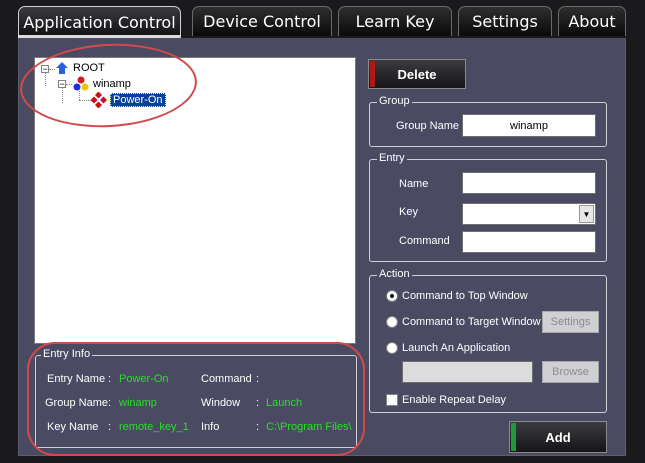 The image size is (645, 463). I want to click on repeat-delay-label: Enable Repeat Delay, so click(454, 400).